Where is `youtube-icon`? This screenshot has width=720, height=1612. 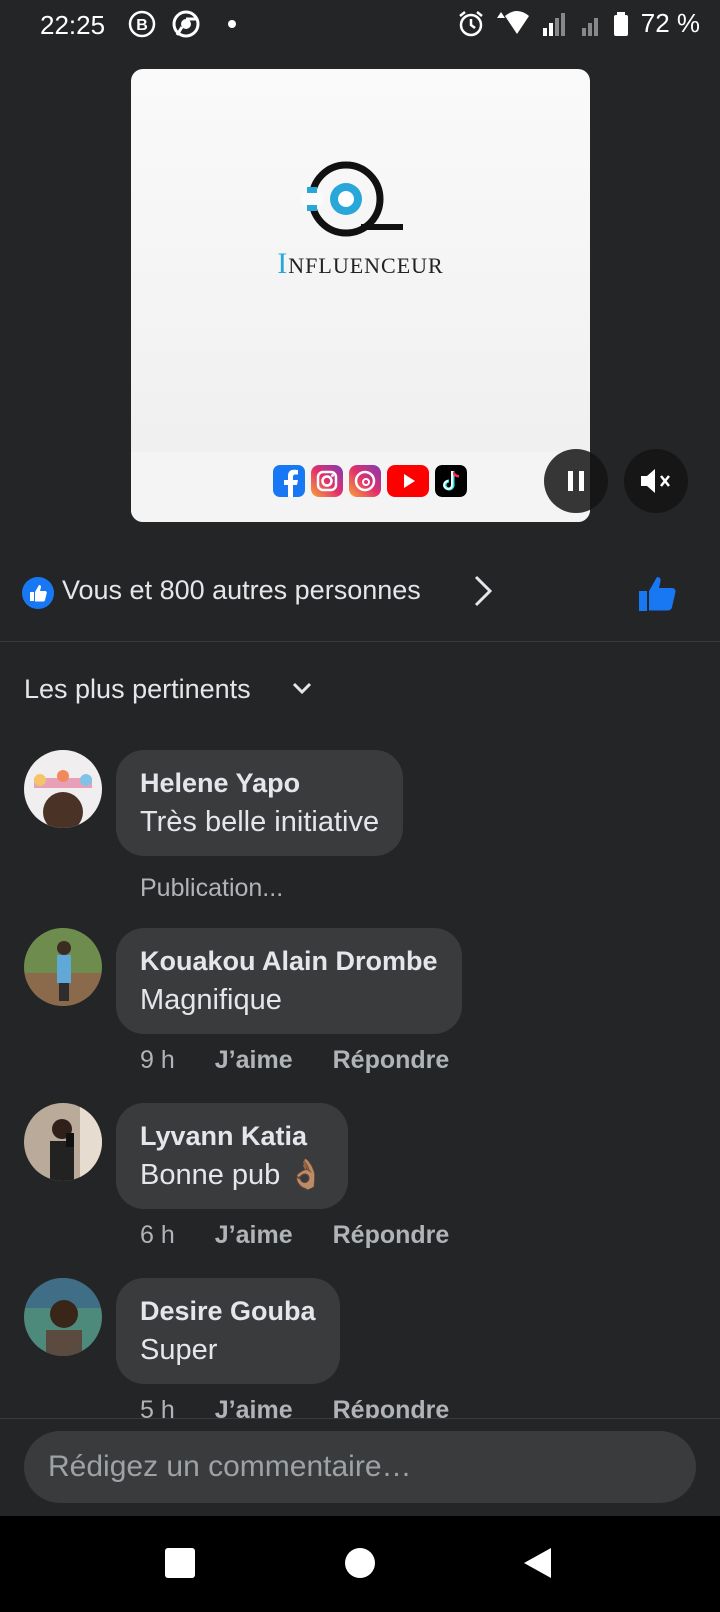 youtube-icon is located at coordinates (408, 481).